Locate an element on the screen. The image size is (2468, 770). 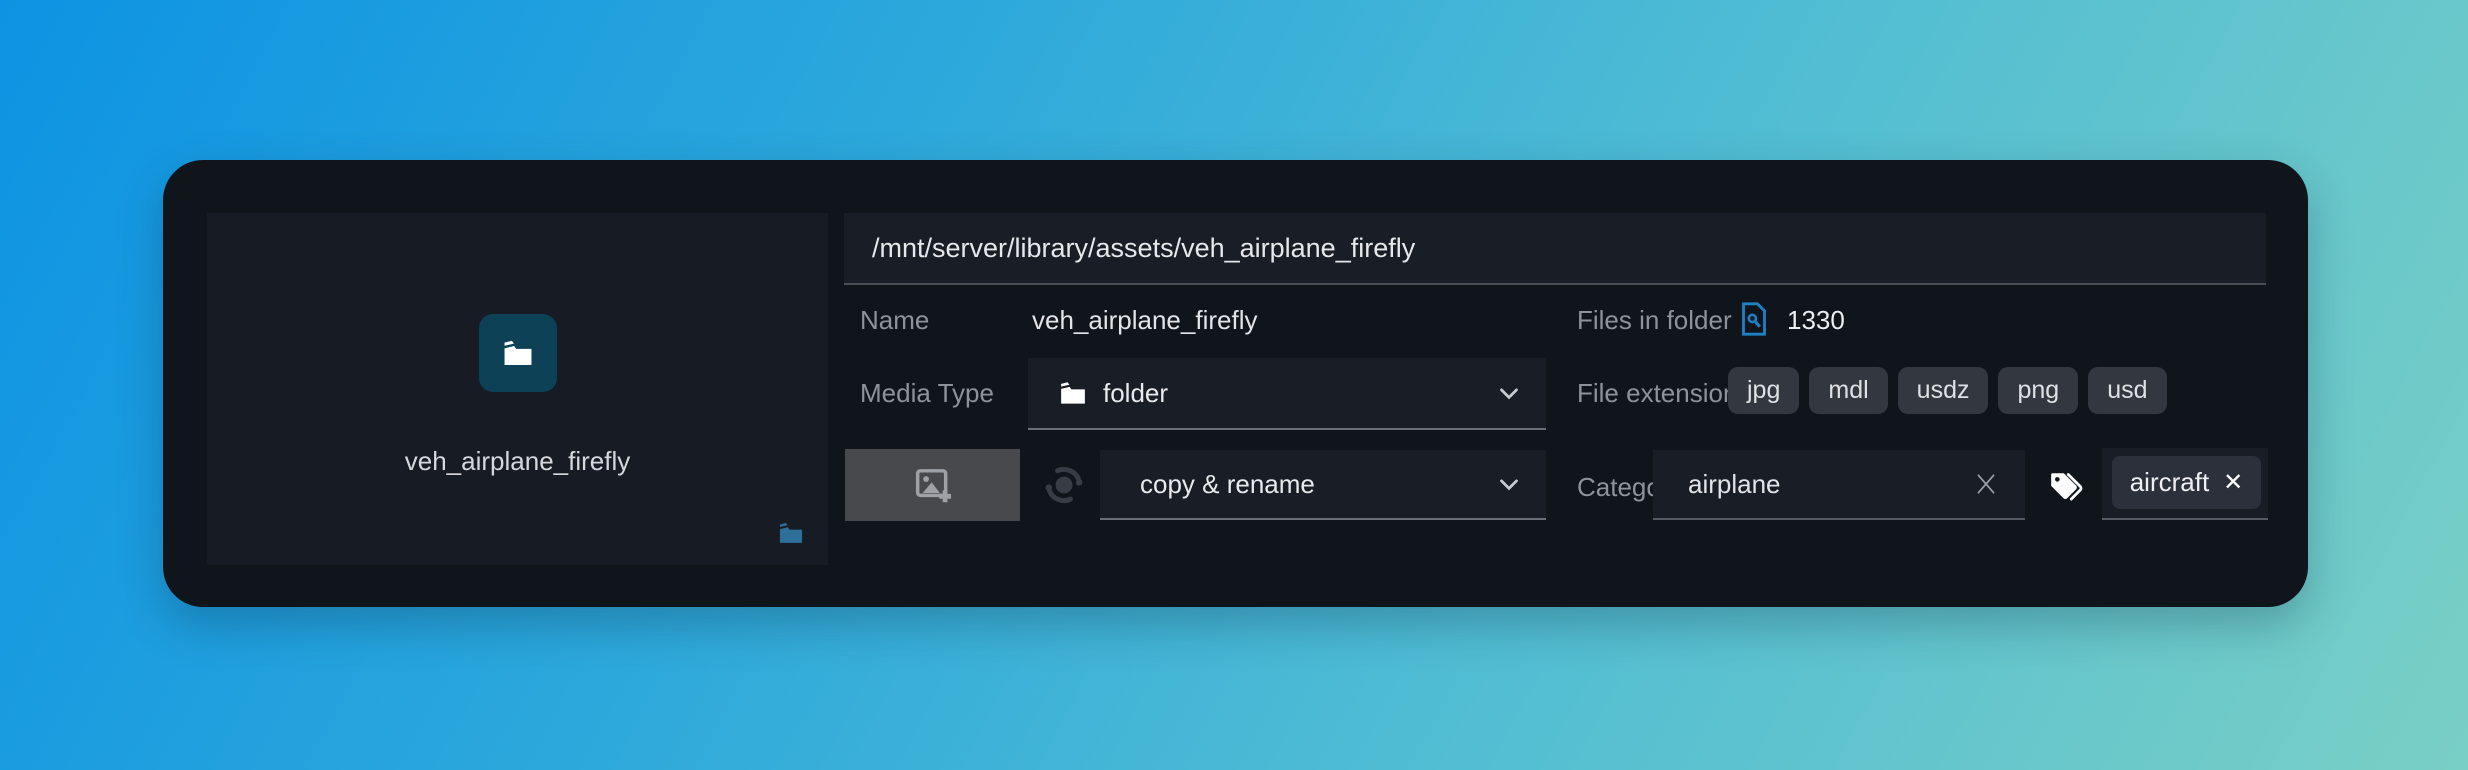
image-add-icon is located at coordinates (933, 486).